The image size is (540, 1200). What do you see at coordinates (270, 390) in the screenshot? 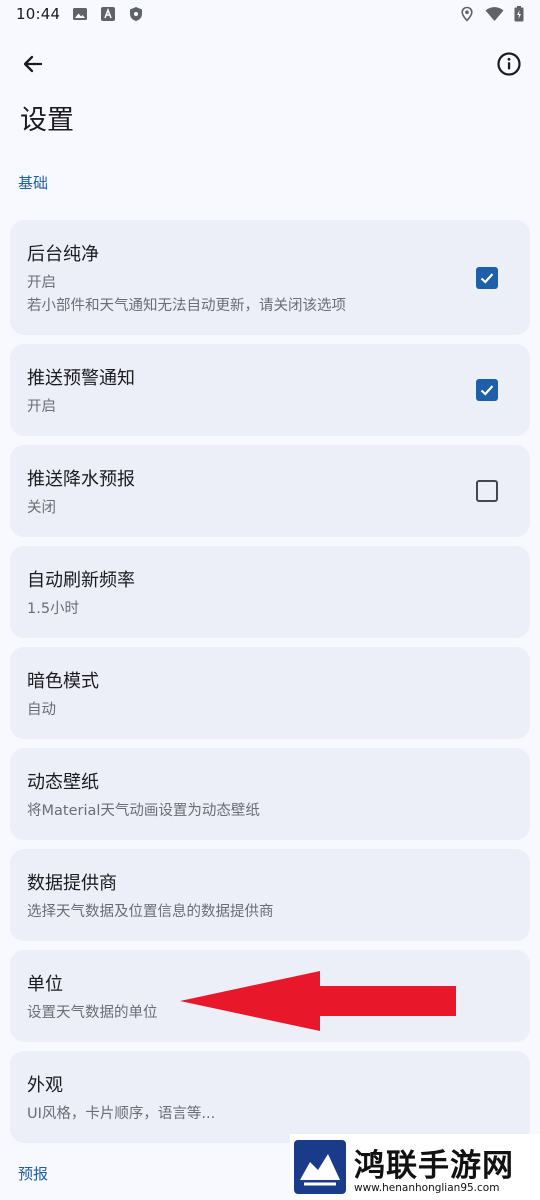
I see `setting-item-alert-notification: 推送预警通知 开启` at bounding box center [270, 390].